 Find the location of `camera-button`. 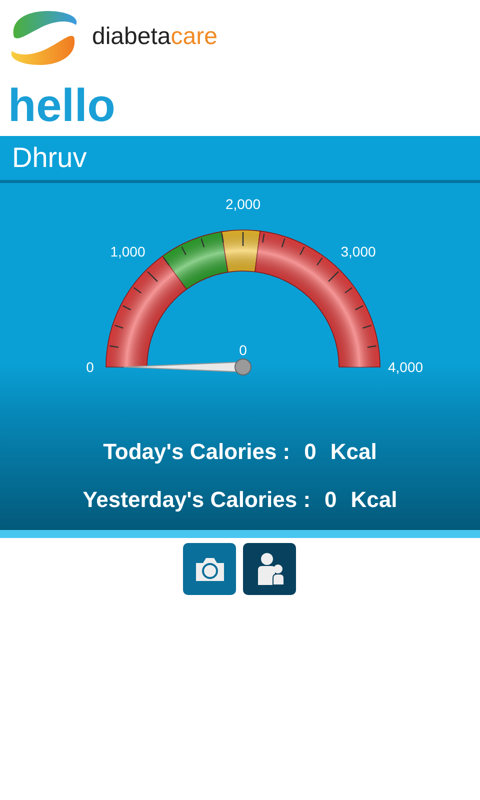

camera-button is located at coordinates (209, 569).